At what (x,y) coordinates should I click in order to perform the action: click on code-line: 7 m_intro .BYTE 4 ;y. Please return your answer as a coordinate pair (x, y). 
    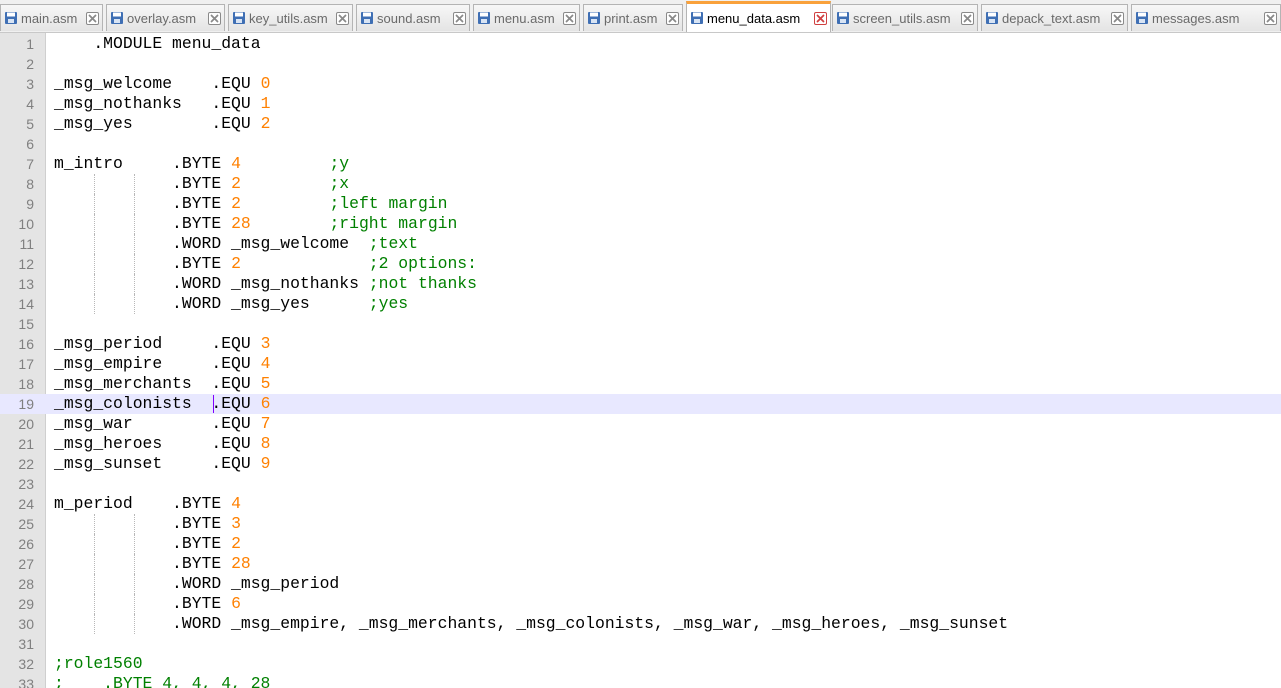
    Looking at the image, I should click on (640, 164).